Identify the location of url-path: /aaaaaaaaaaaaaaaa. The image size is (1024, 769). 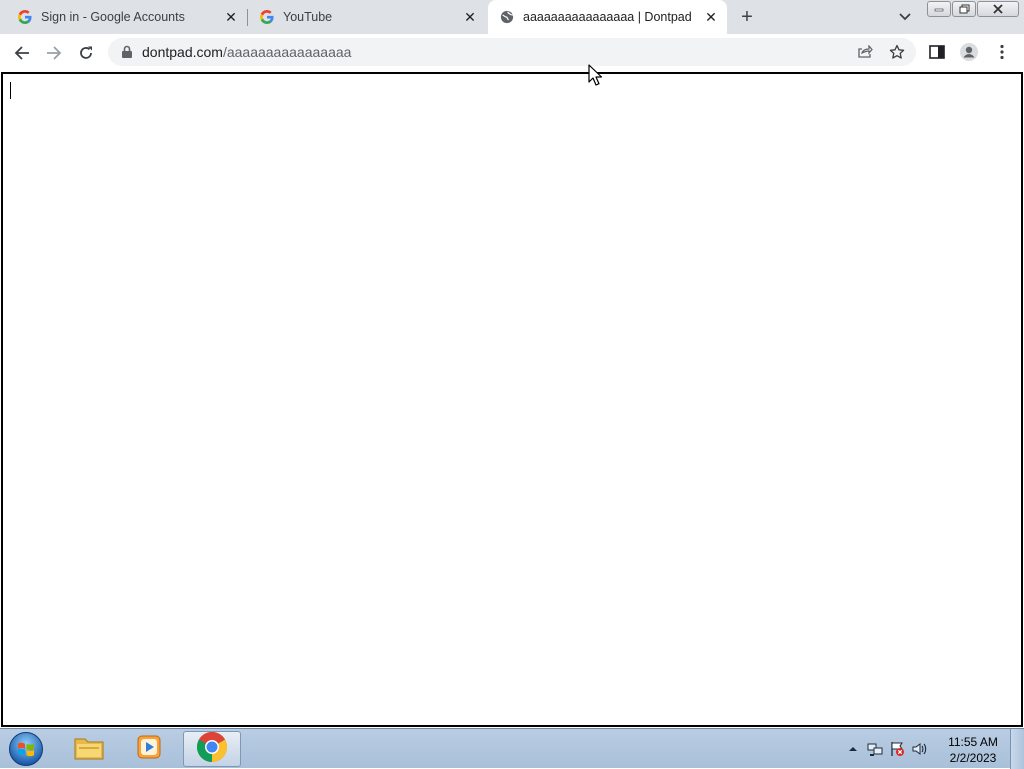
(287, 52).